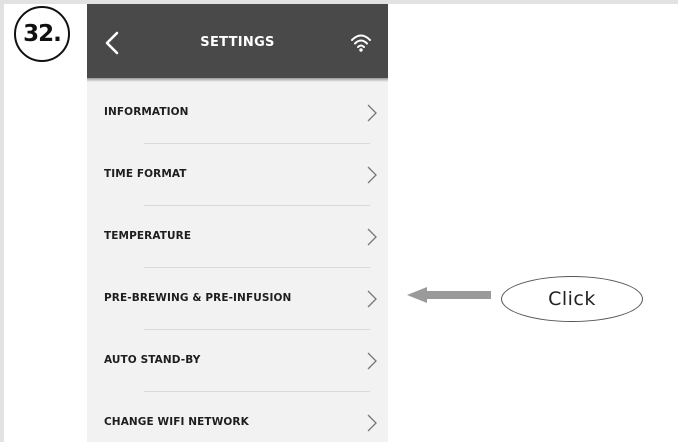  What do you see at coordinates (145, 174) in the screenshot?
I see `menu-item-label: TIME FORMAT` at bounding box center [145, 174].